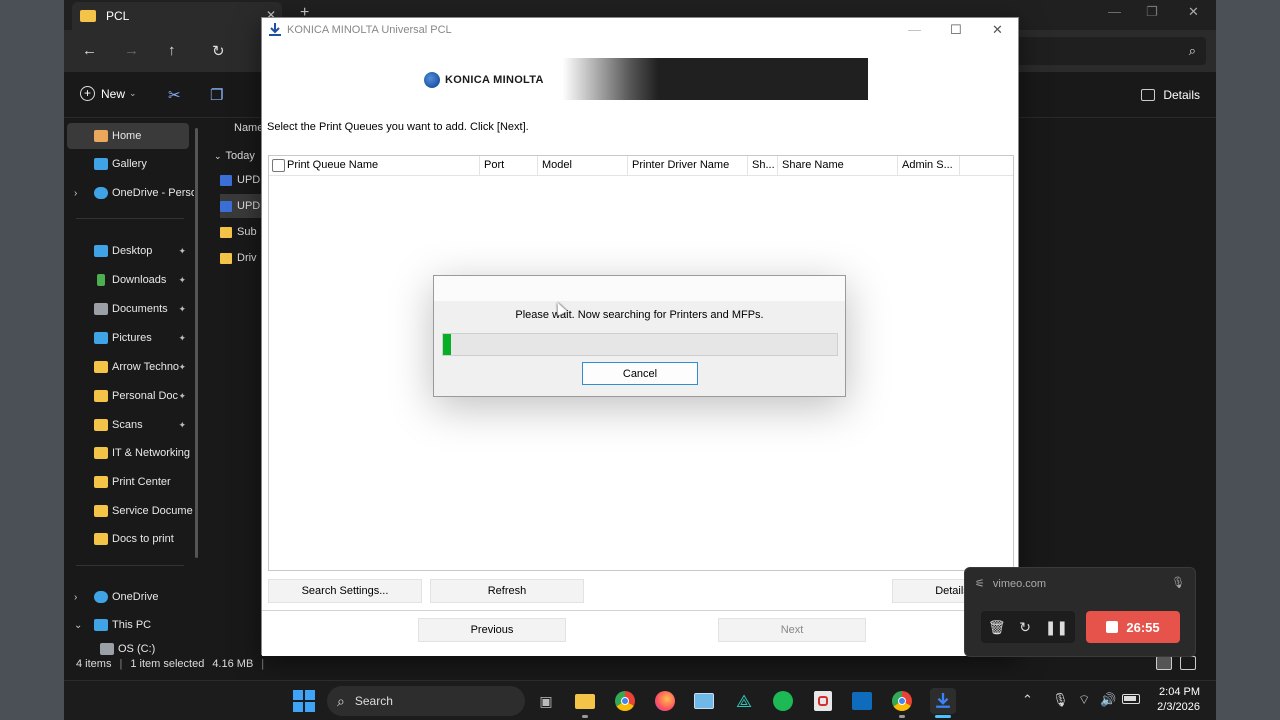  Describe the element at coordinates (129, 280) in the screenshot. I see `sidebar-item-downloads: Downloads ✦` at that location.